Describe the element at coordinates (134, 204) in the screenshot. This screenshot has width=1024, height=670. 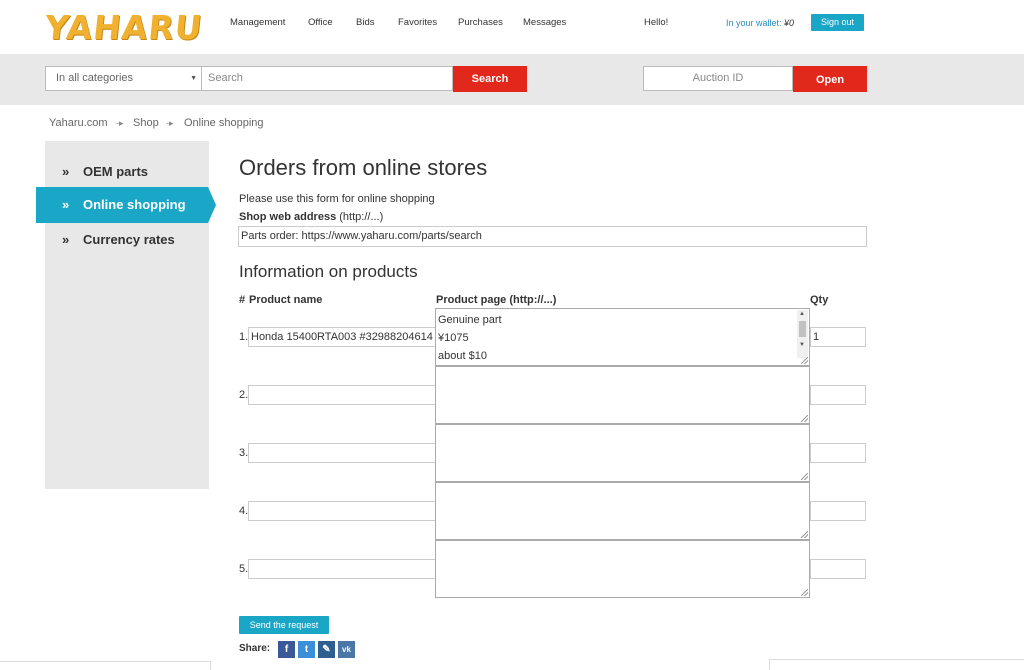
I see `sidebar-item-label: Online shopping` at that location.